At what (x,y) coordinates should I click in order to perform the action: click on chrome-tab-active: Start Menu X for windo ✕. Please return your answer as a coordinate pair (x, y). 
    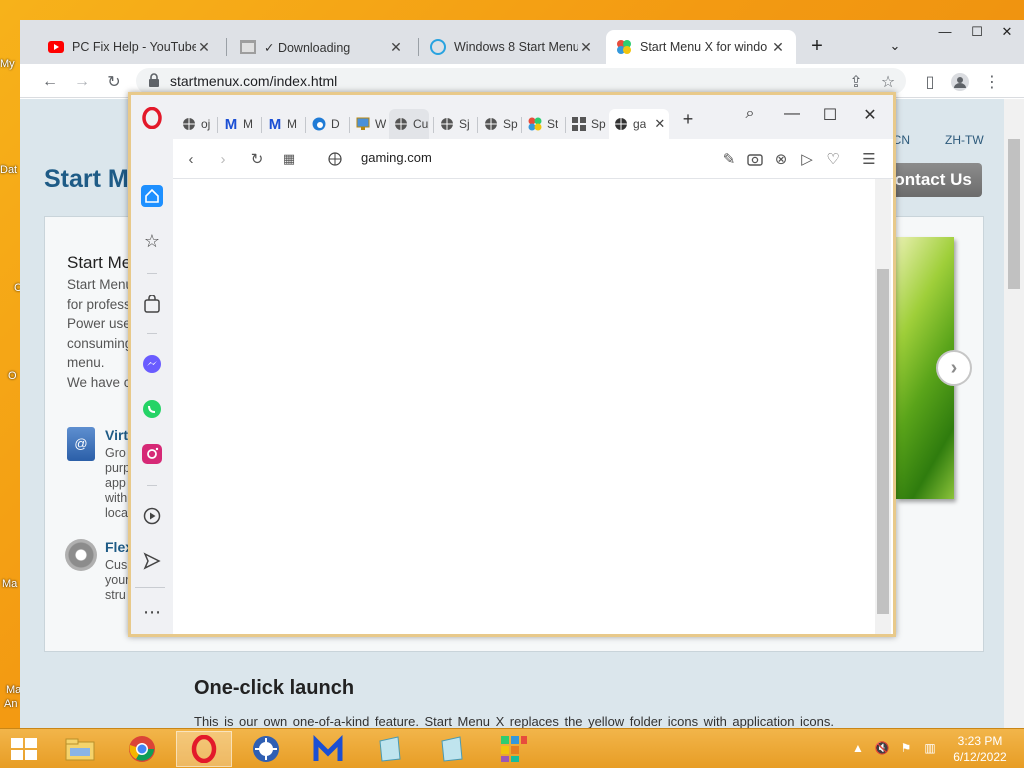
    Looking at the image, I should click on (701, 47).